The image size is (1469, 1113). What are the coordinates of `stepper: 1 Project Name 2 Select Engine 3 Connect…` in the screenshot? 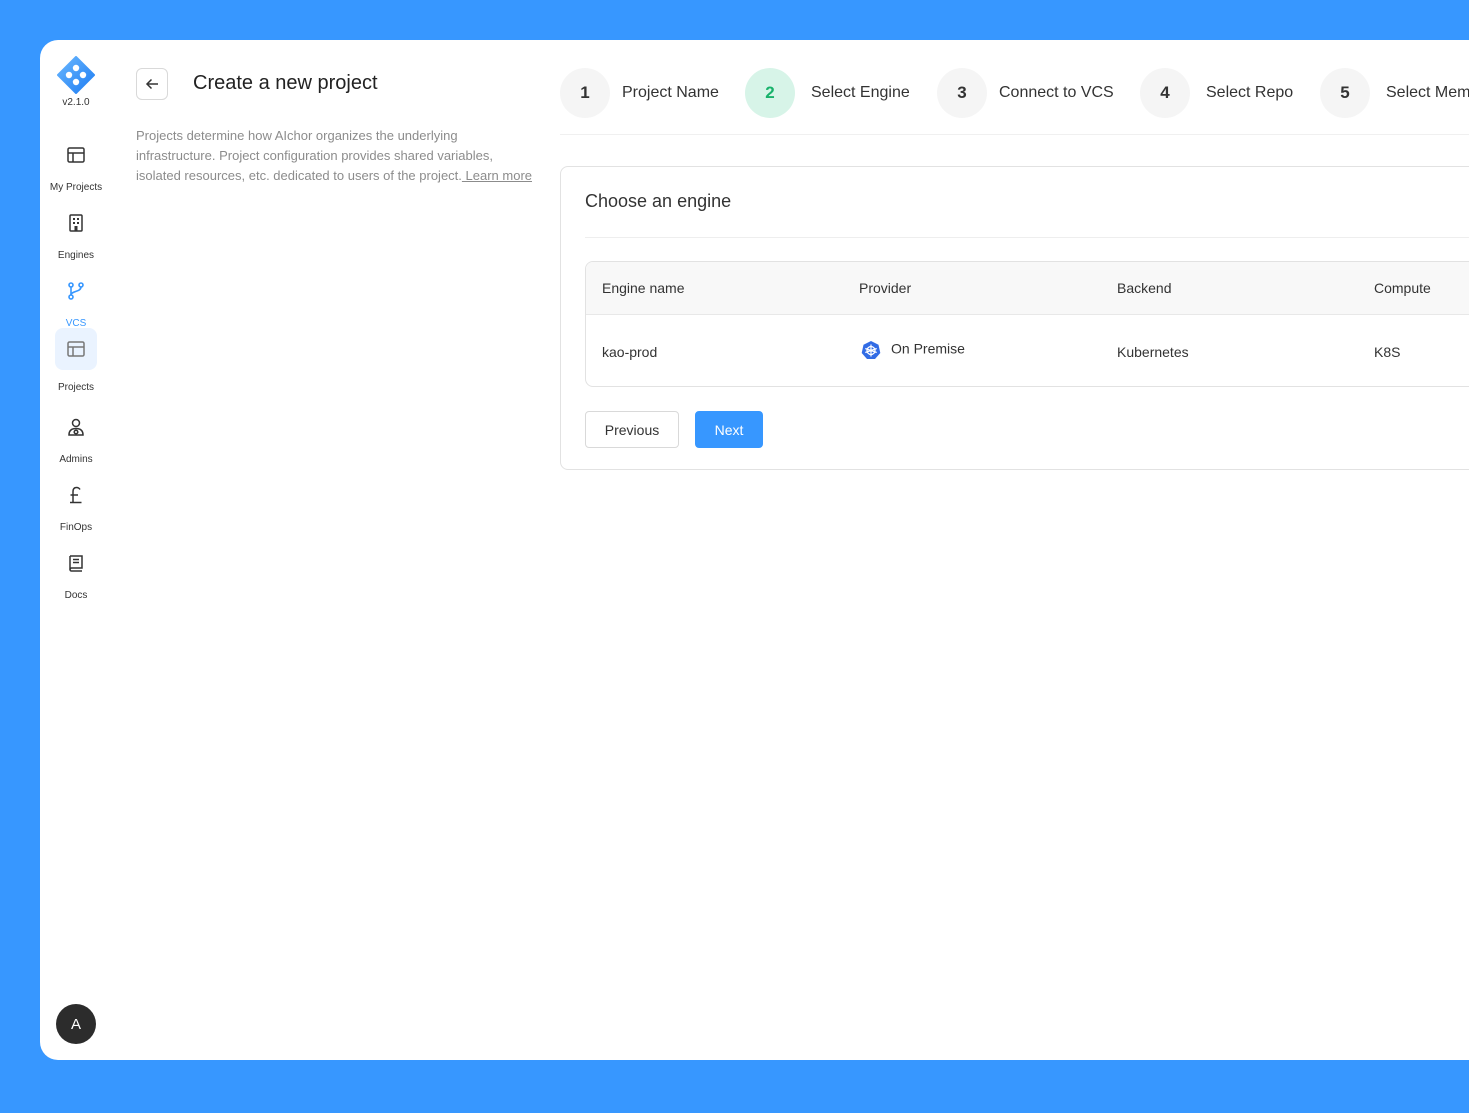 It's located at (1014, 101).